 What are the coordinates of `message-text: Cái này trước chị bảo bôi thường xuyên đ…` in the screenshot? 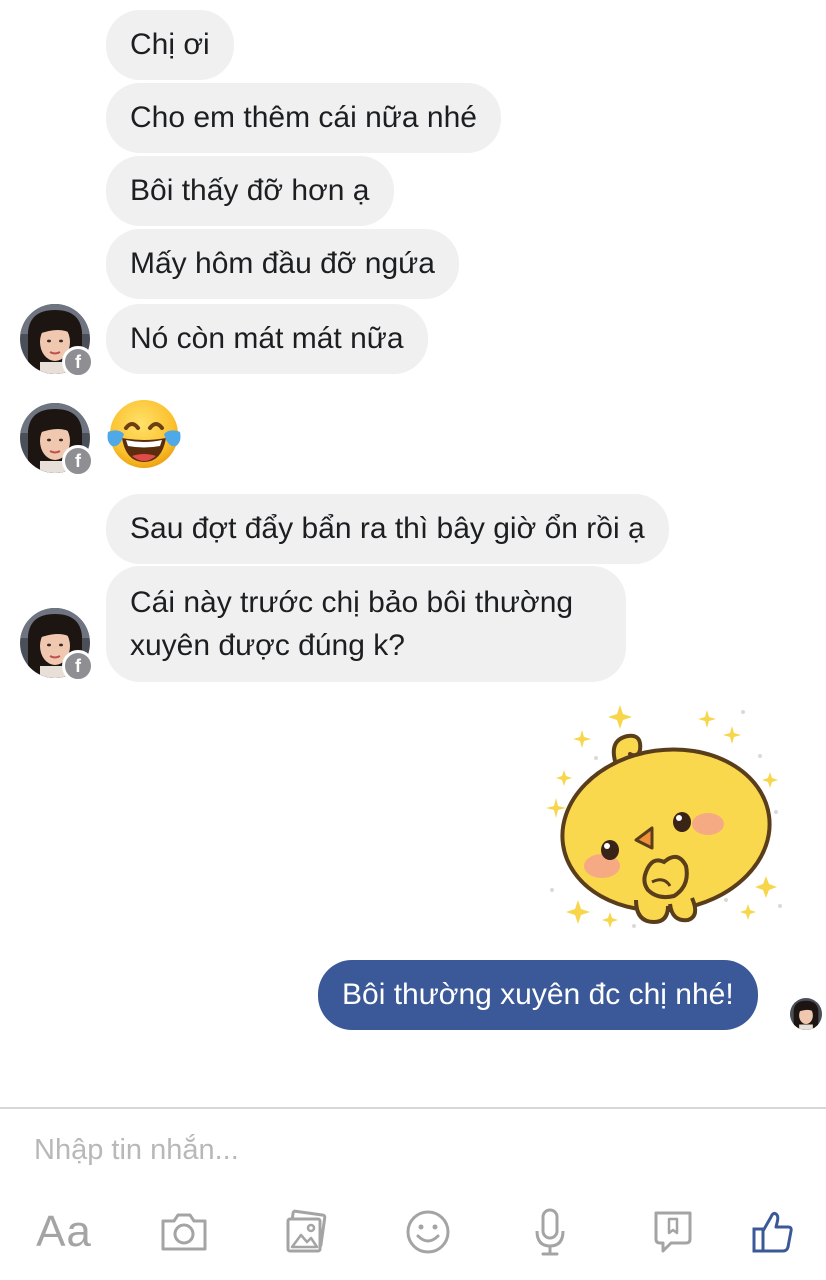 It's located at (352, 624).